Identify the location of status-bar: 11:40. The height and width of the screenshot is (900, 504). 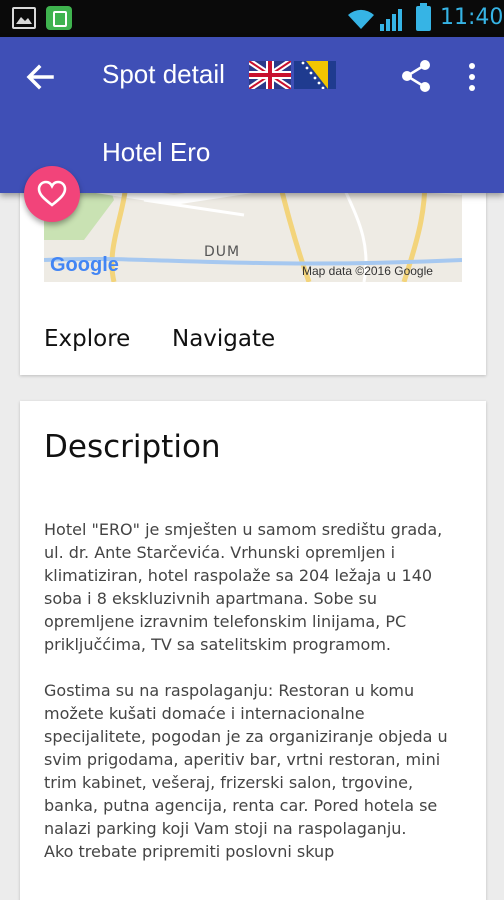
(252, 18).